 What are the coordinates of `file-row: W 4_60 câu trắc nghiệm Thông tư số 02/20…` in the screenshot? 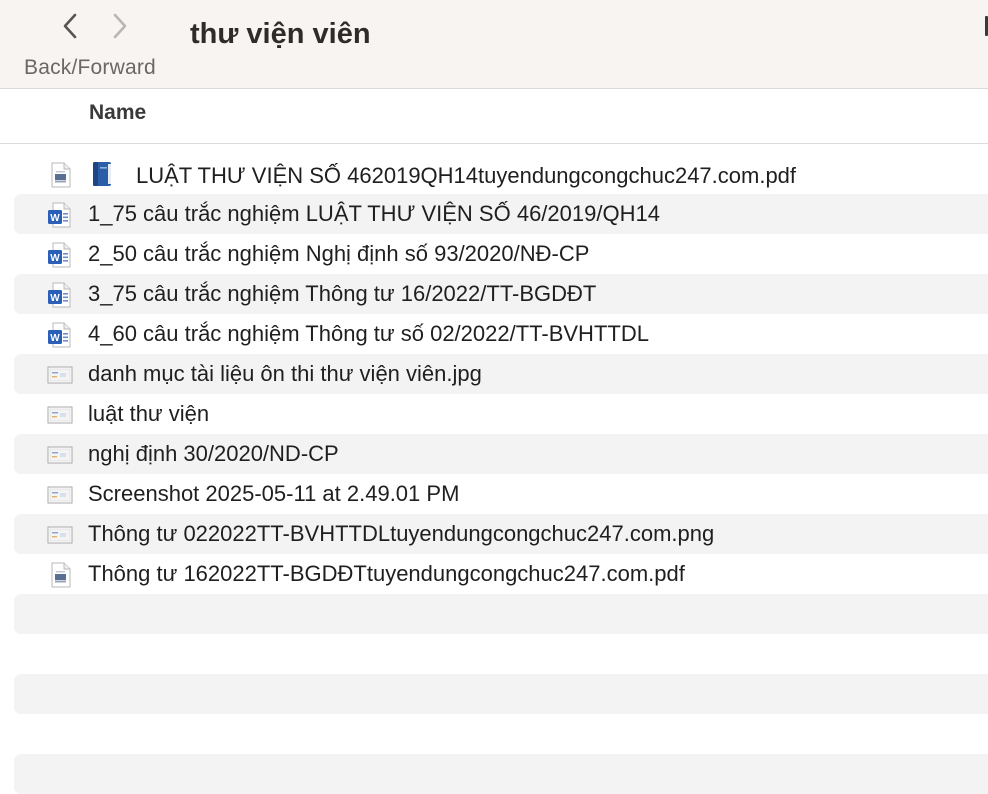 It's located at (501, 334).